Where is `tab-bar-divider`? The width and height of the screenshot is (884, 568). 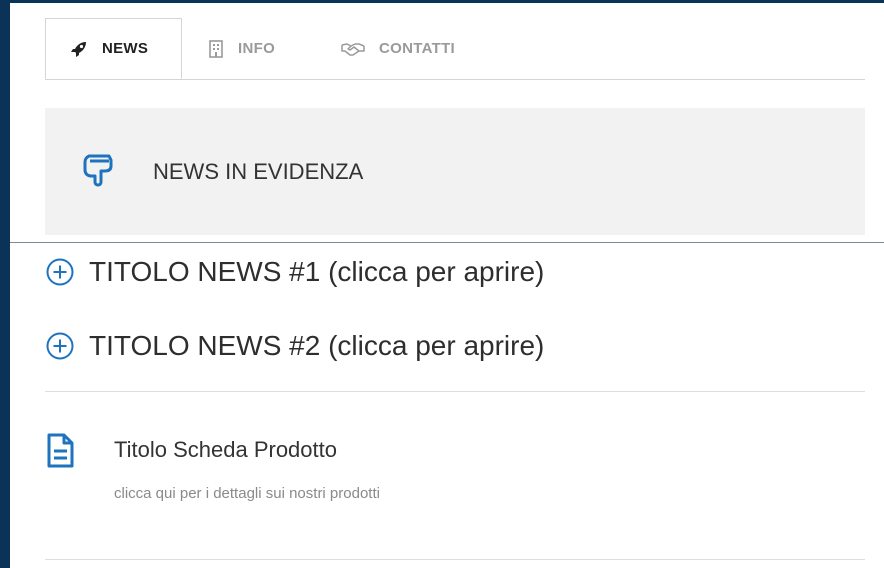 tab-bar-divider is located at coordinates (455, 79).